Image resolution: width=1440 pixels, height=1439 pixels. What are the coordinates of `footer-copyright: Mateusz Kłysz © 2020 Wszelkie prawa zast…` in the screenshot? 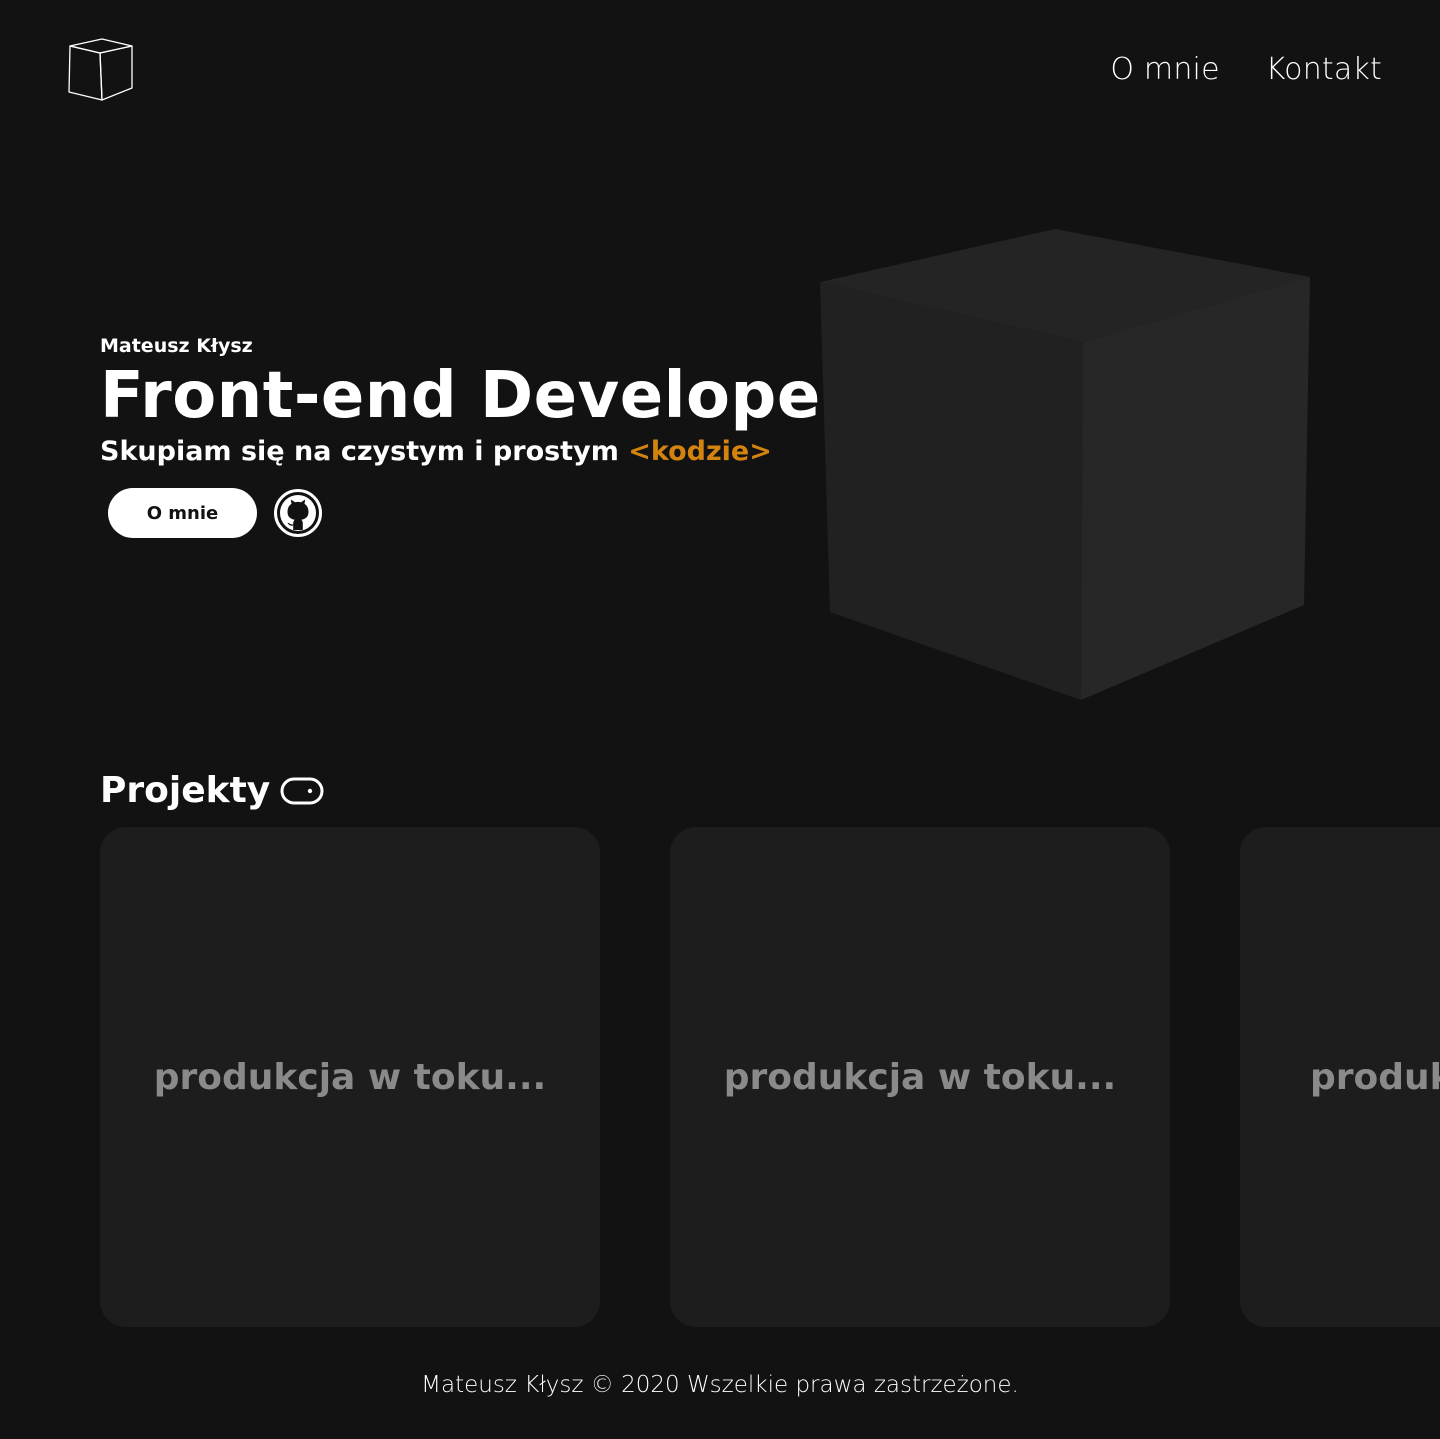 It's located at (720, 1385).